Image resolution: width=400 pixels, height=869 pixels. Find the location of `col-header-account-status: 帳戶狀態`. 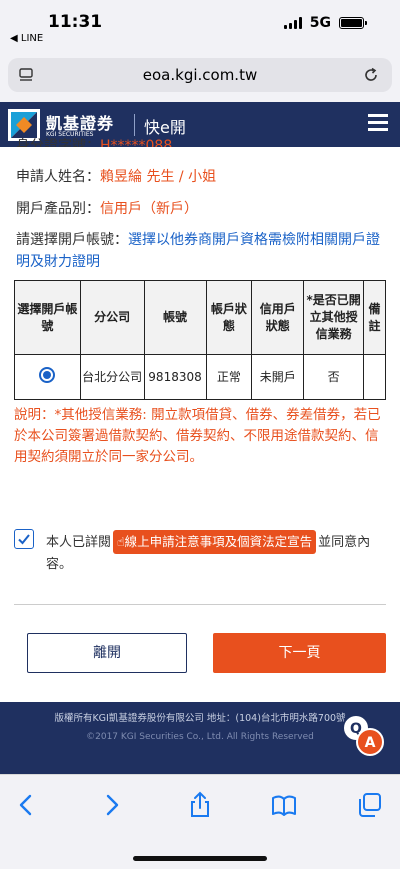

col-header-account-status: 帳戶狀態 is located at coordinates (229, 317).